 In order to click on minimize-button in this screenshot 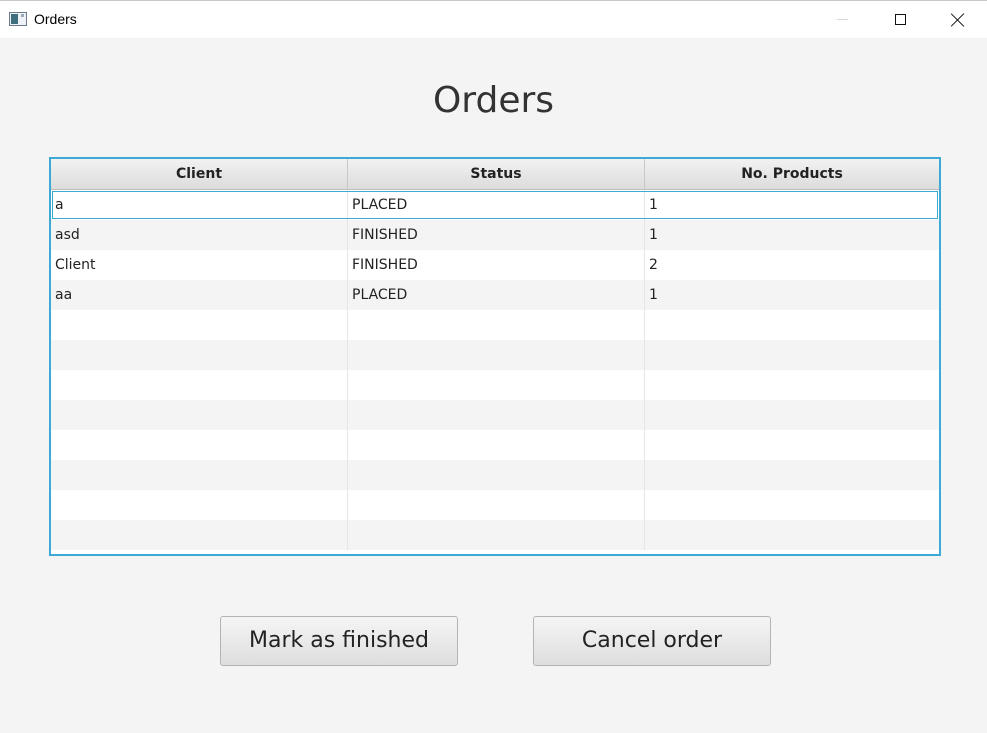, I will do `click(842, 19)`.